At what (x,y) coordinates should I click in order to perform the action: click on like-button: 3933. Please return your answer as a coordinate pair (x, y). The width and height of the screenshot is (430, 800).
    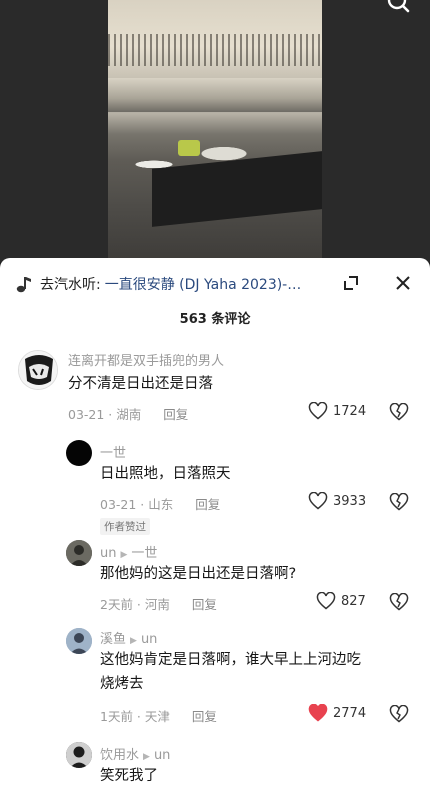
    Looking at the image, I should click on (337, 501).